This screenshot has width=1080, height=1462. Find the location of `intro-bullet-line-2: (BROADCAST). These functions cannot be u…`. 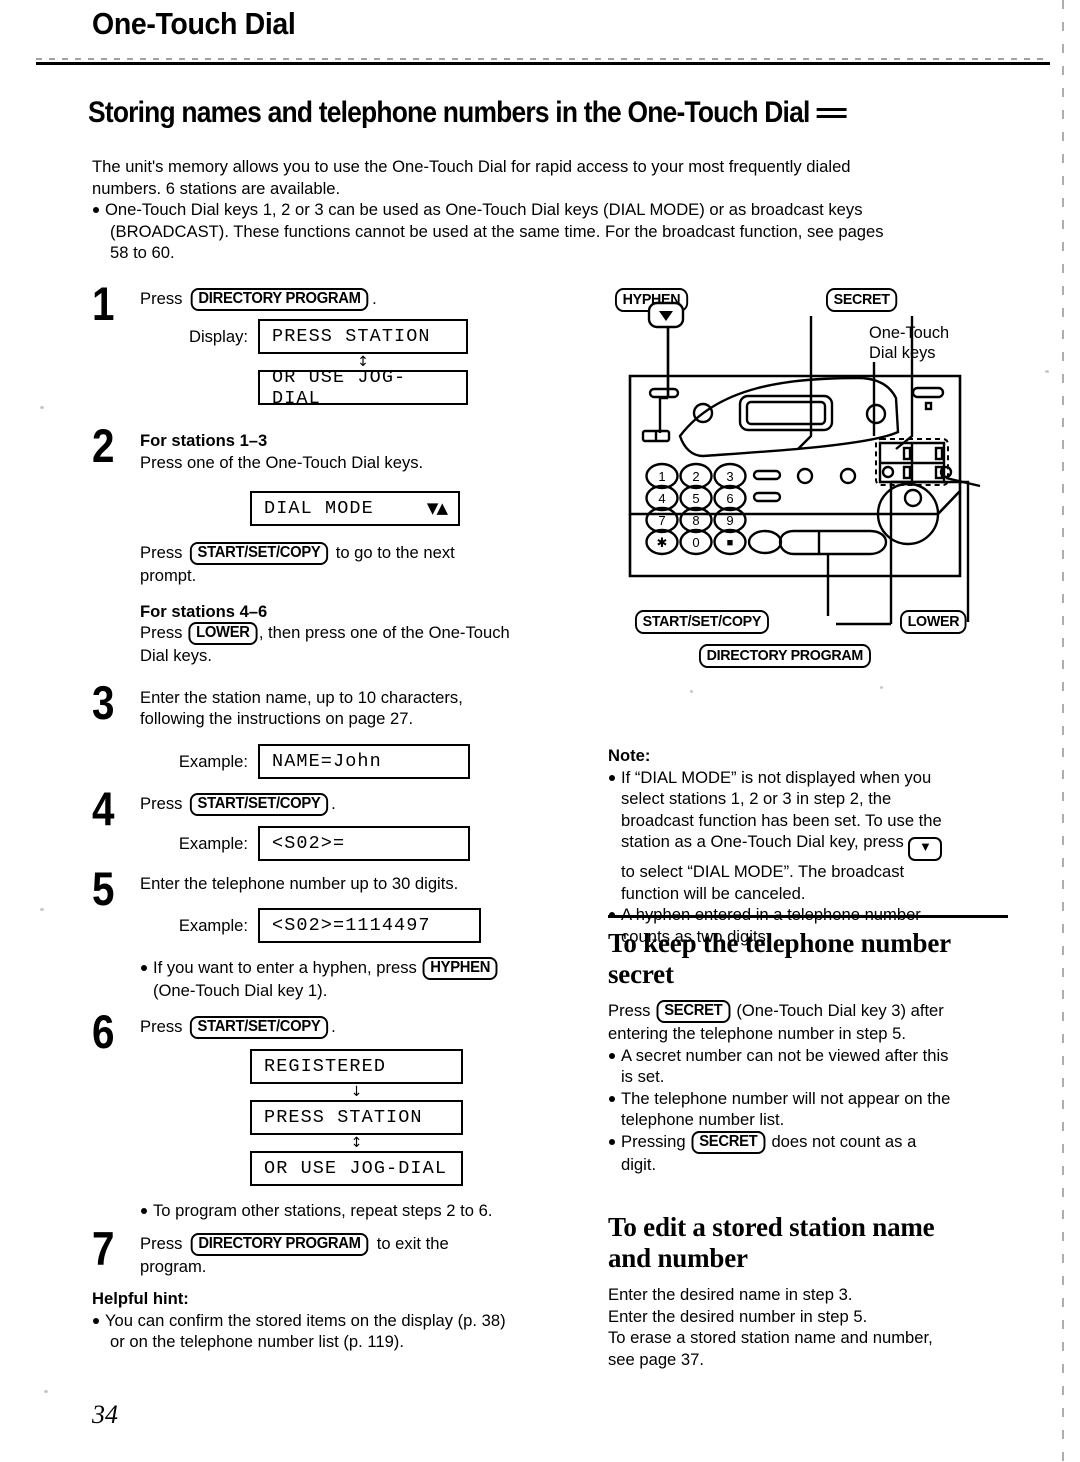

intro-bullet-line-2: (BROADCAST). These functions cannot be u… is located at coordinates (497, 231).